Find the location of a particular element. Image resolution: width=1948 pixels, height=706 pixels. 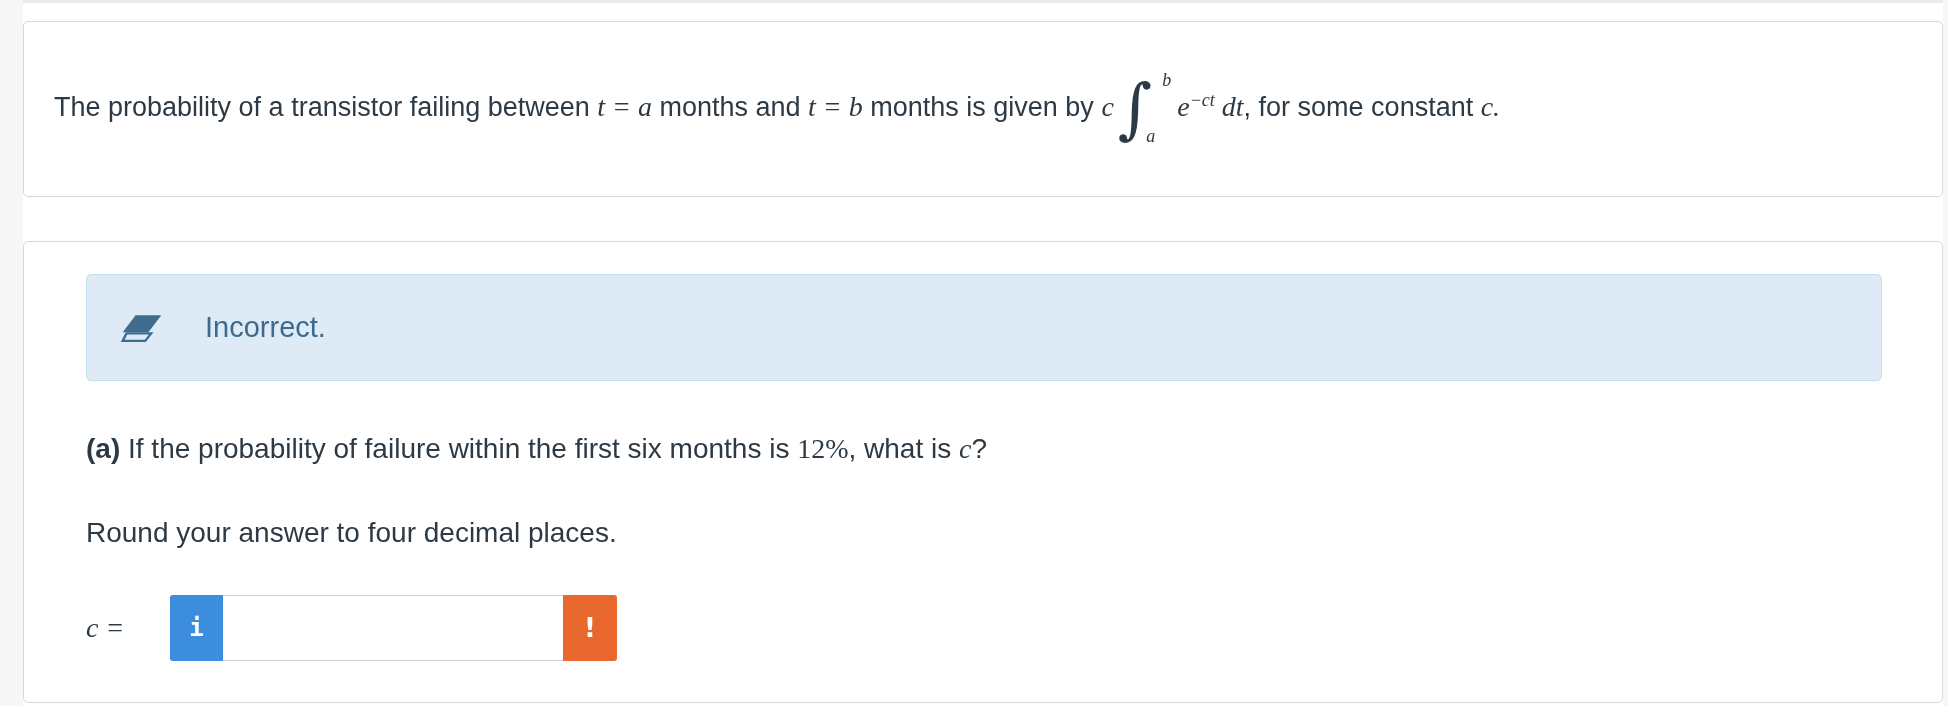

variable-label: c = is located at coordinates (106, 628).